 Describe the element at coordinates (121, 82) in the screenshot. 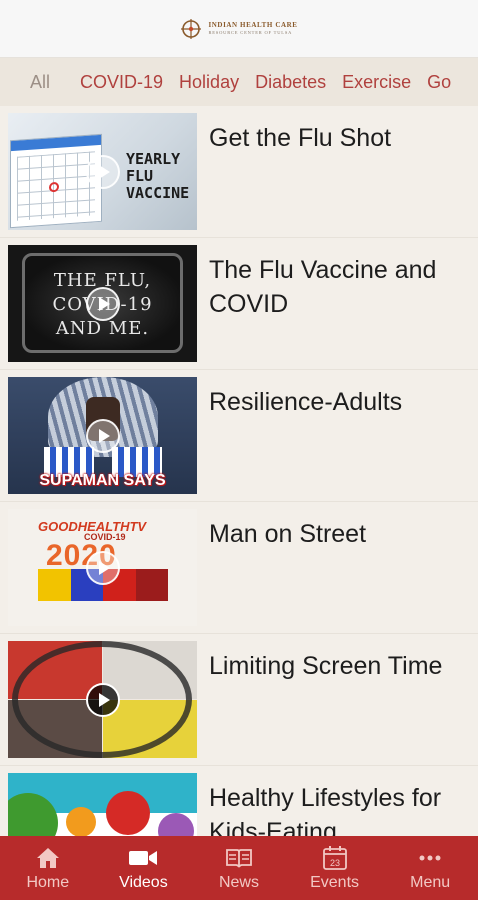

I see `tab-covid-19: COVID-19` at that location.